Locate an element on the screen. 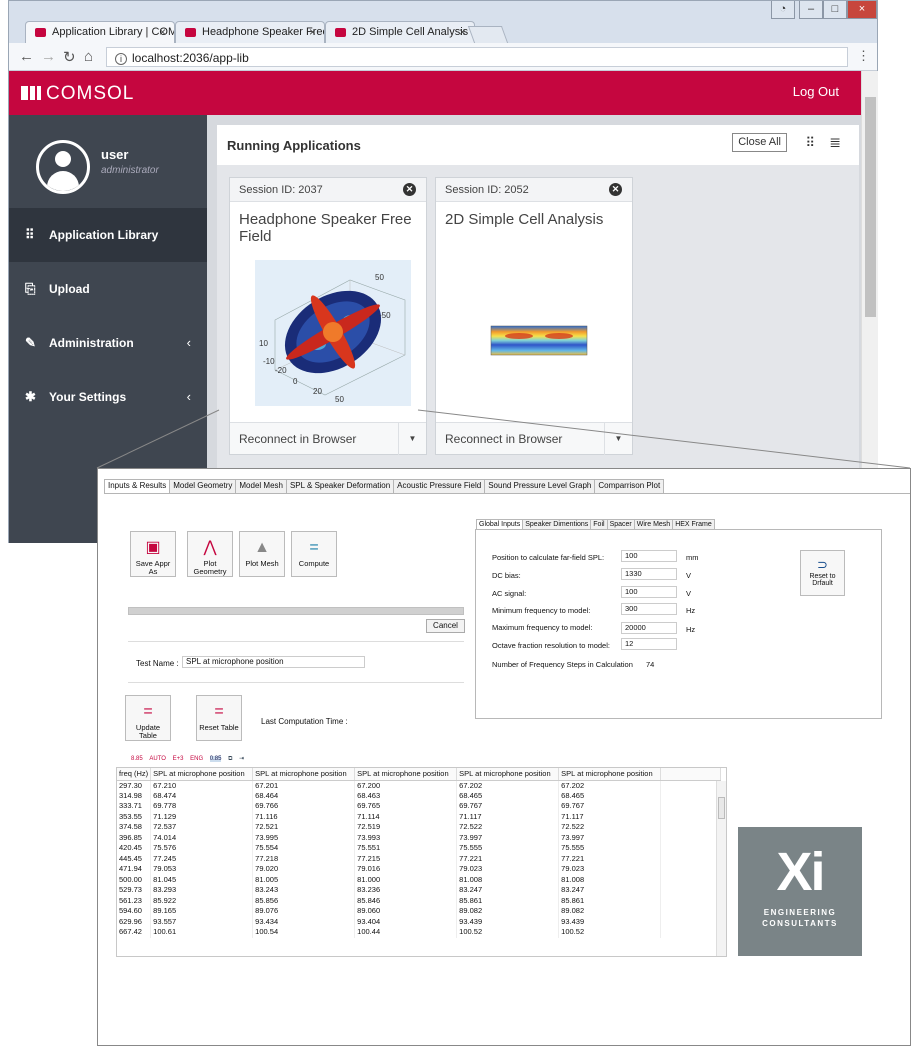 This screenshot has height=1048, width=921. cancel-button: Cancel is located at coordinates (445, 626).